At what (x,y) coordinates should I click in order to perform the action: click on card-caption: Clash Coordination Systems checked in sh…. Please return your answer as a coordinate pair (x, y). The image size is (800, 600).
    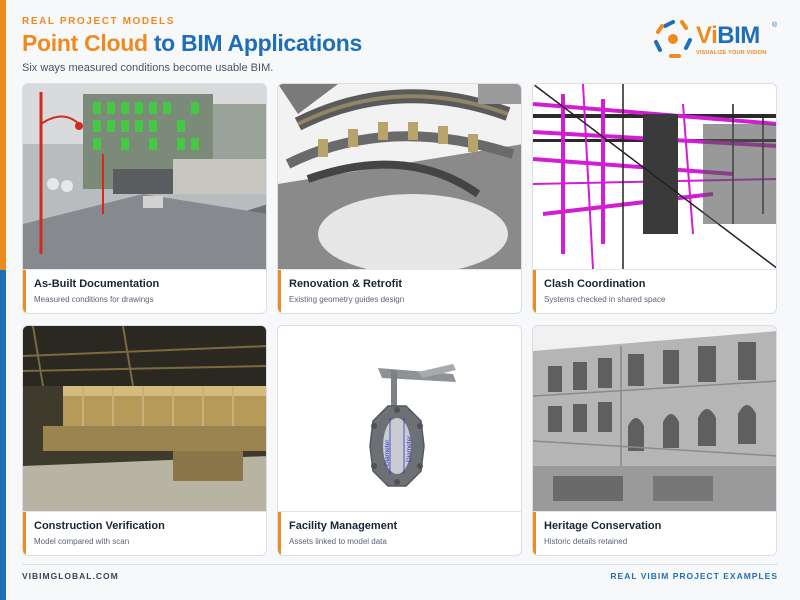
    Looking at the image, I should click on (654, 291).